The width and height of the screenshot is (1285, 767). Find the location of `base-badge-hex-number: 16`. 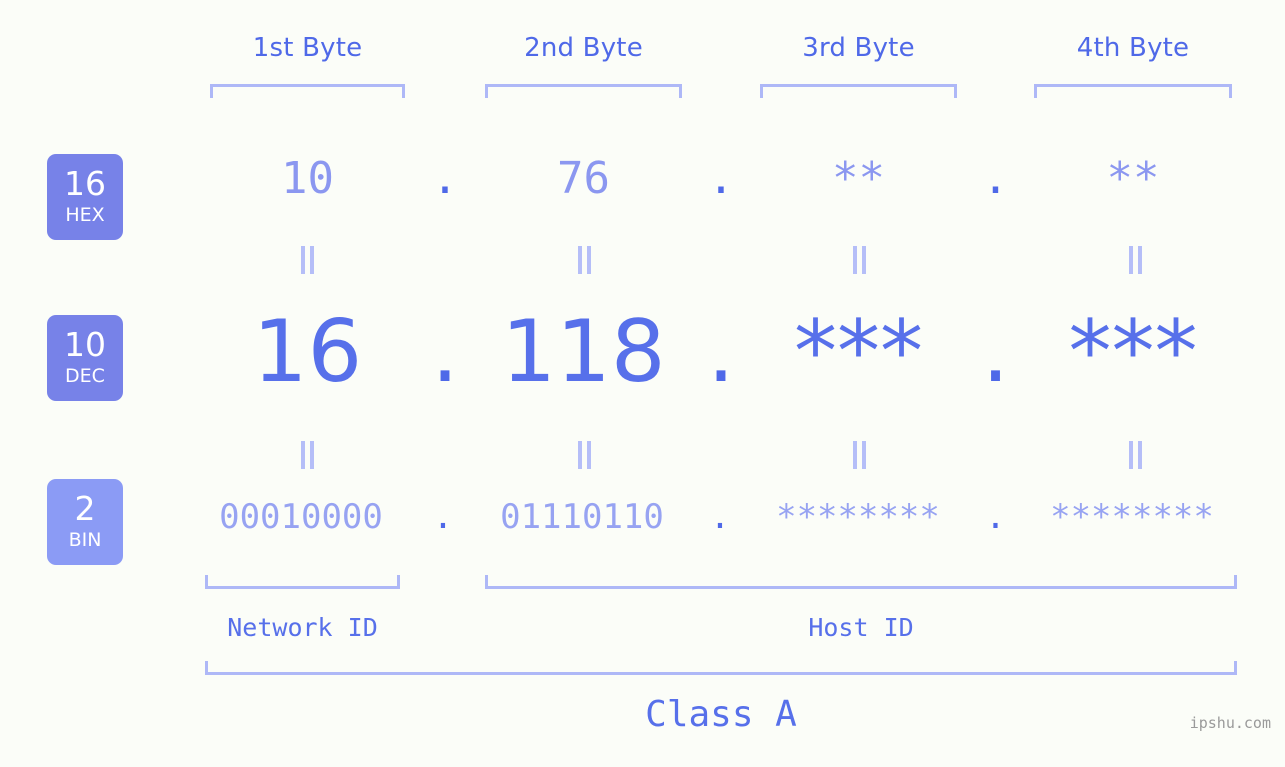

base-badge-hex-number: 16 is located at coordinates (85, 184).